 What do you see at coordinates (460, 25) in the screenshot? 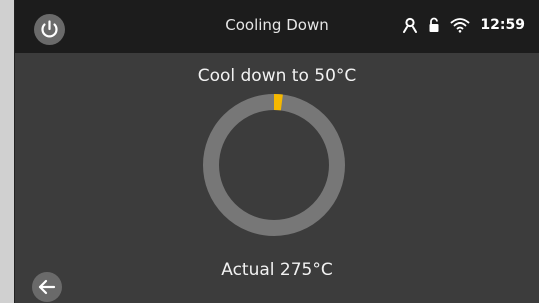
I see `wifi-icon` at bounding box center [460, 25].